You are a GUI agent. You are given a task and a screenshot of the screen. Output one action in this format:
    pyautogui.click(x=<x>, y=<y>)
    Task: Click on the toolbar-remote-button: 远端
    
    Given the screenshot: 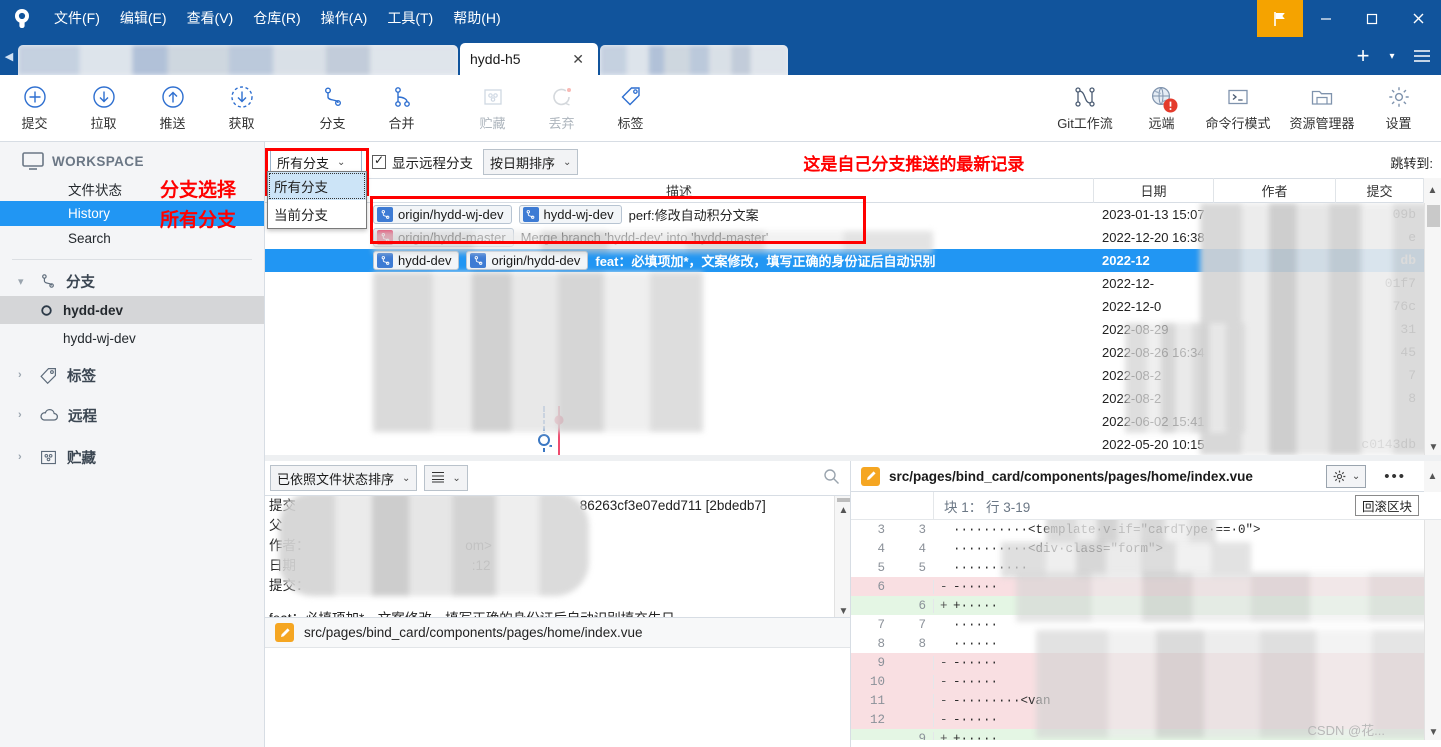 What is the action you would take?
    pyautogui.click(x=1161, y=108)
    